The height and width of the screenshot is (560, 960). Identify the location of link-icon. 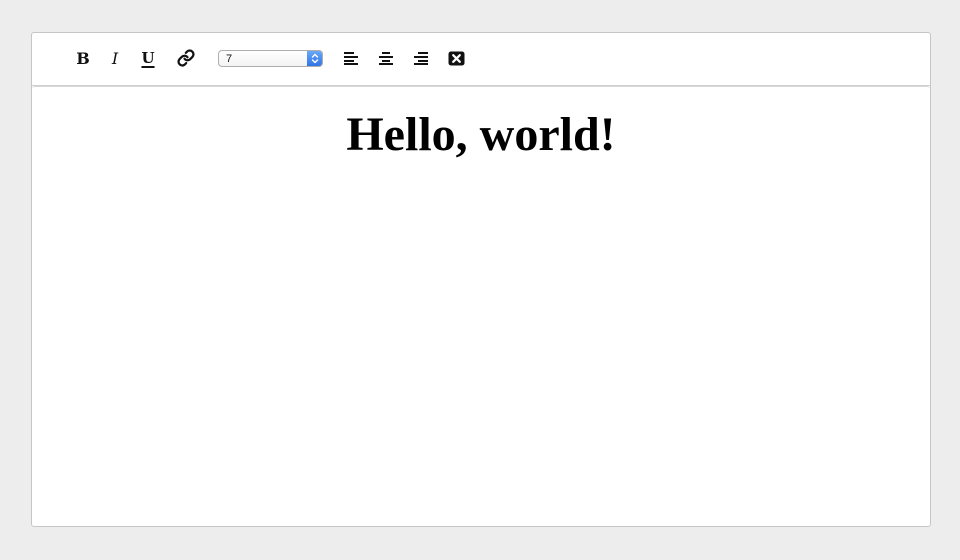
(186, 58).